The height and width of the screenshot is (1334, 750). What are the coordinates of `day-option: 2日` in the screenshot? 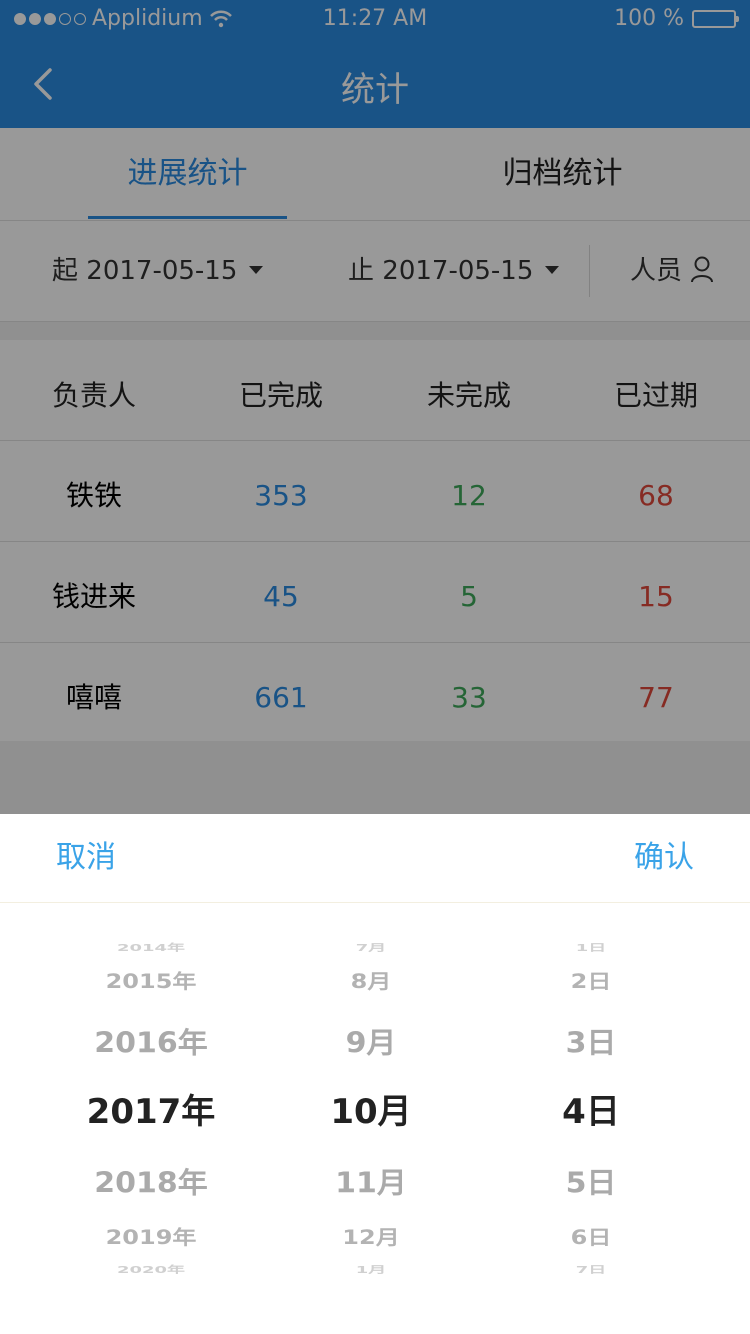 It's located at (591, 980).